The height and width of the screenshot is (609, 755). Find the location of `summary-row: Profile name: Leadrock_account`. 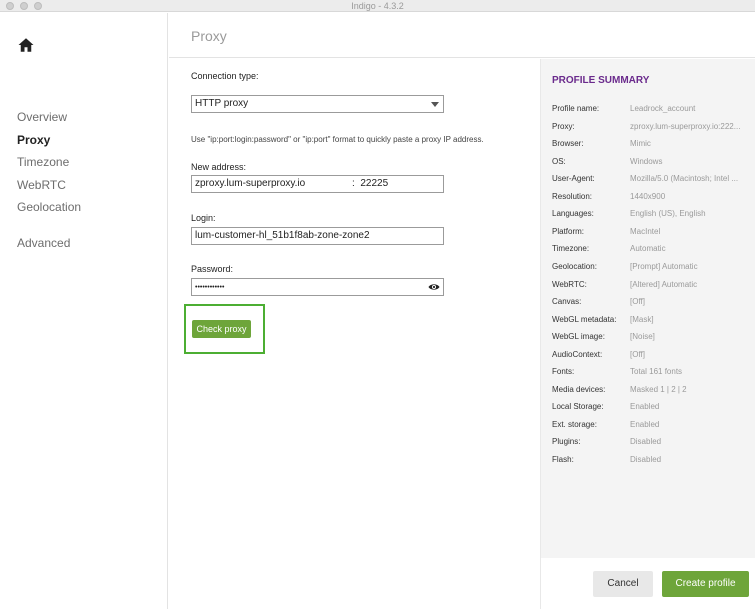

summary-row: Profile name: Leadrock_account is located at coordinates (653, 110).